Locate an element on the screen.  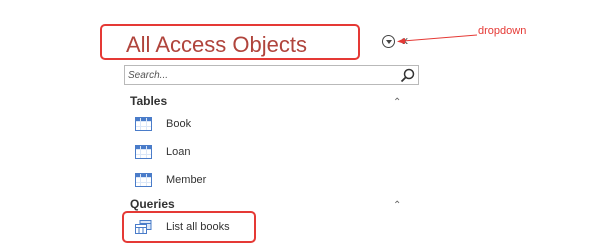
circle-chevron-down-icon is located at coordinates (388, 41).